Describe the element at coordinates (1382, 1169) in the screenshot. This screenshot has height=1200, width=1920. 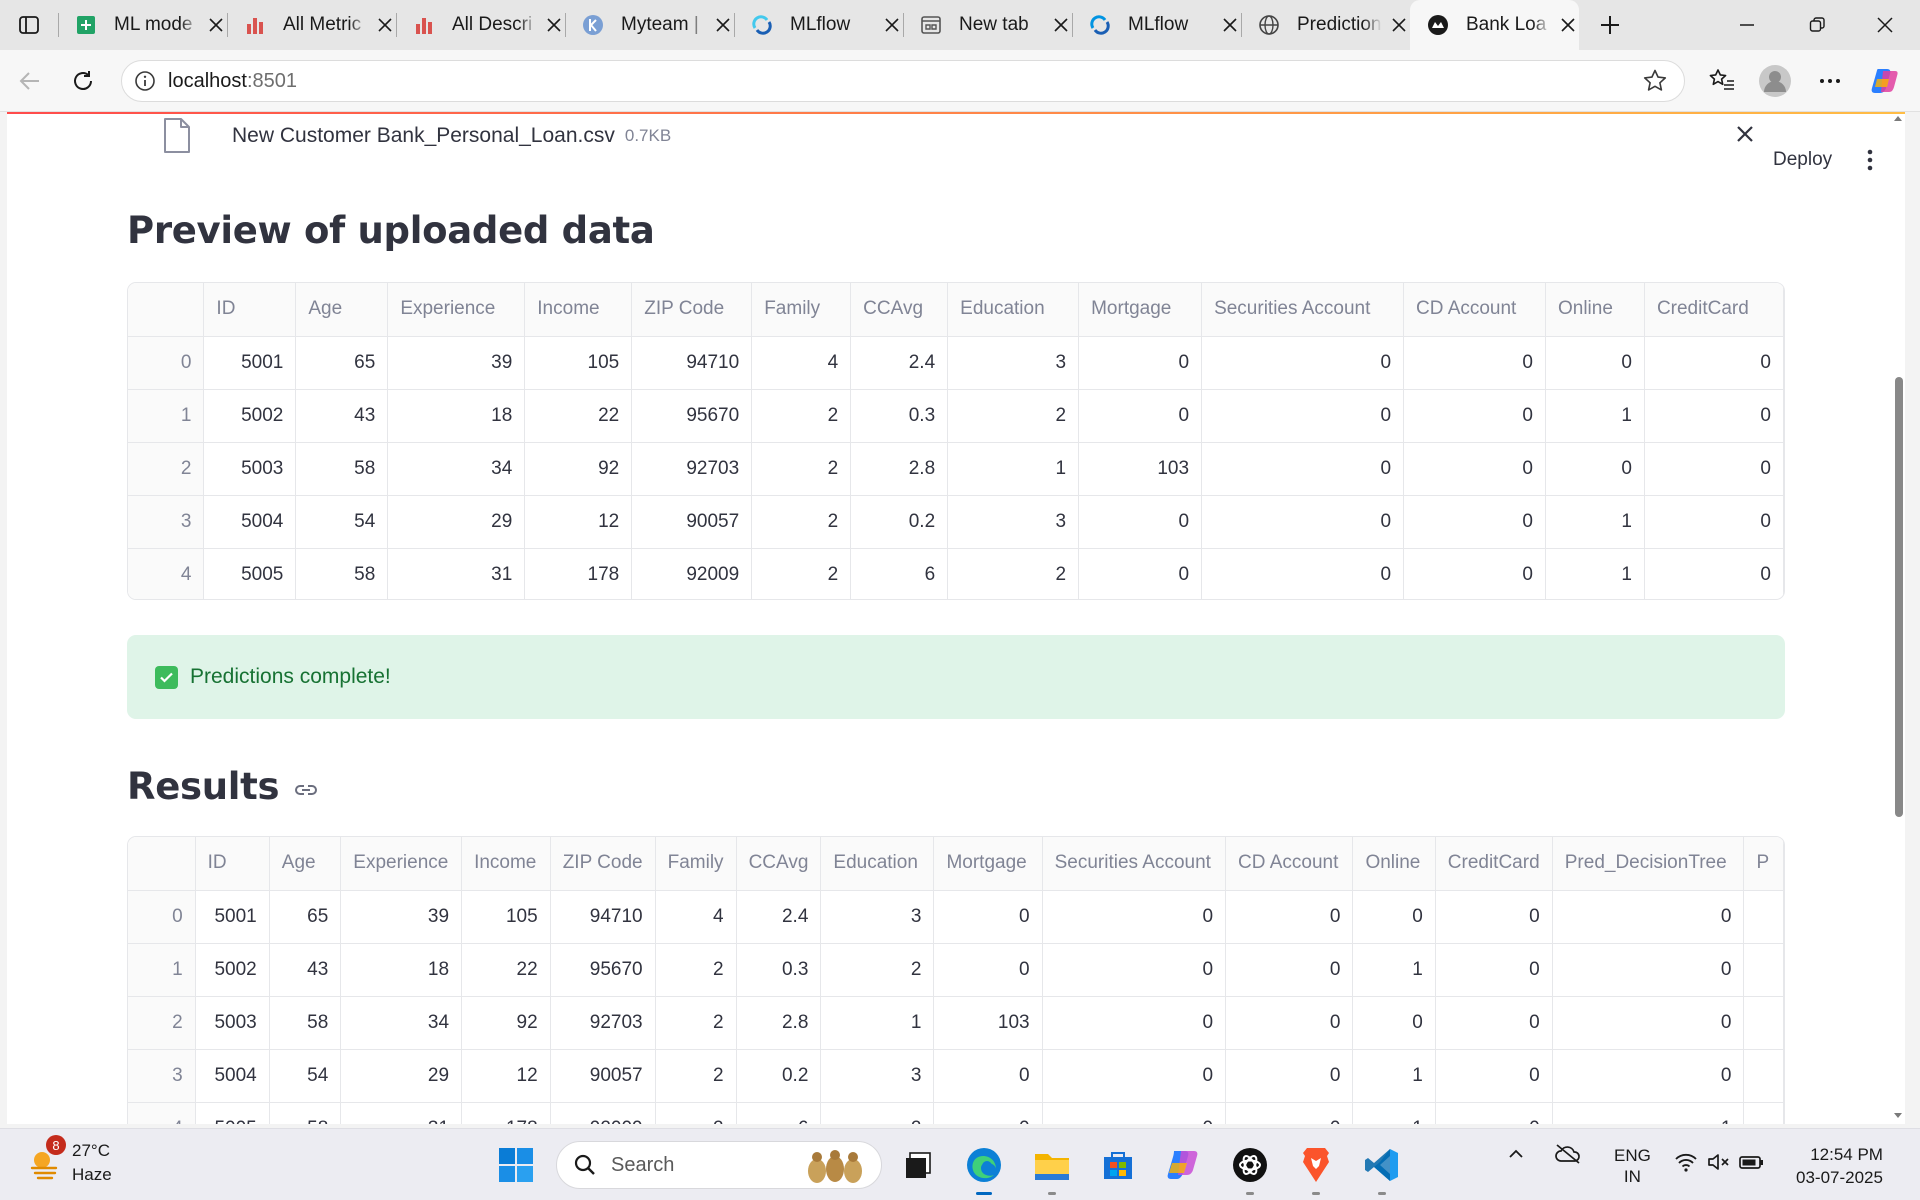
I see `taskbar-vscode` at that location.